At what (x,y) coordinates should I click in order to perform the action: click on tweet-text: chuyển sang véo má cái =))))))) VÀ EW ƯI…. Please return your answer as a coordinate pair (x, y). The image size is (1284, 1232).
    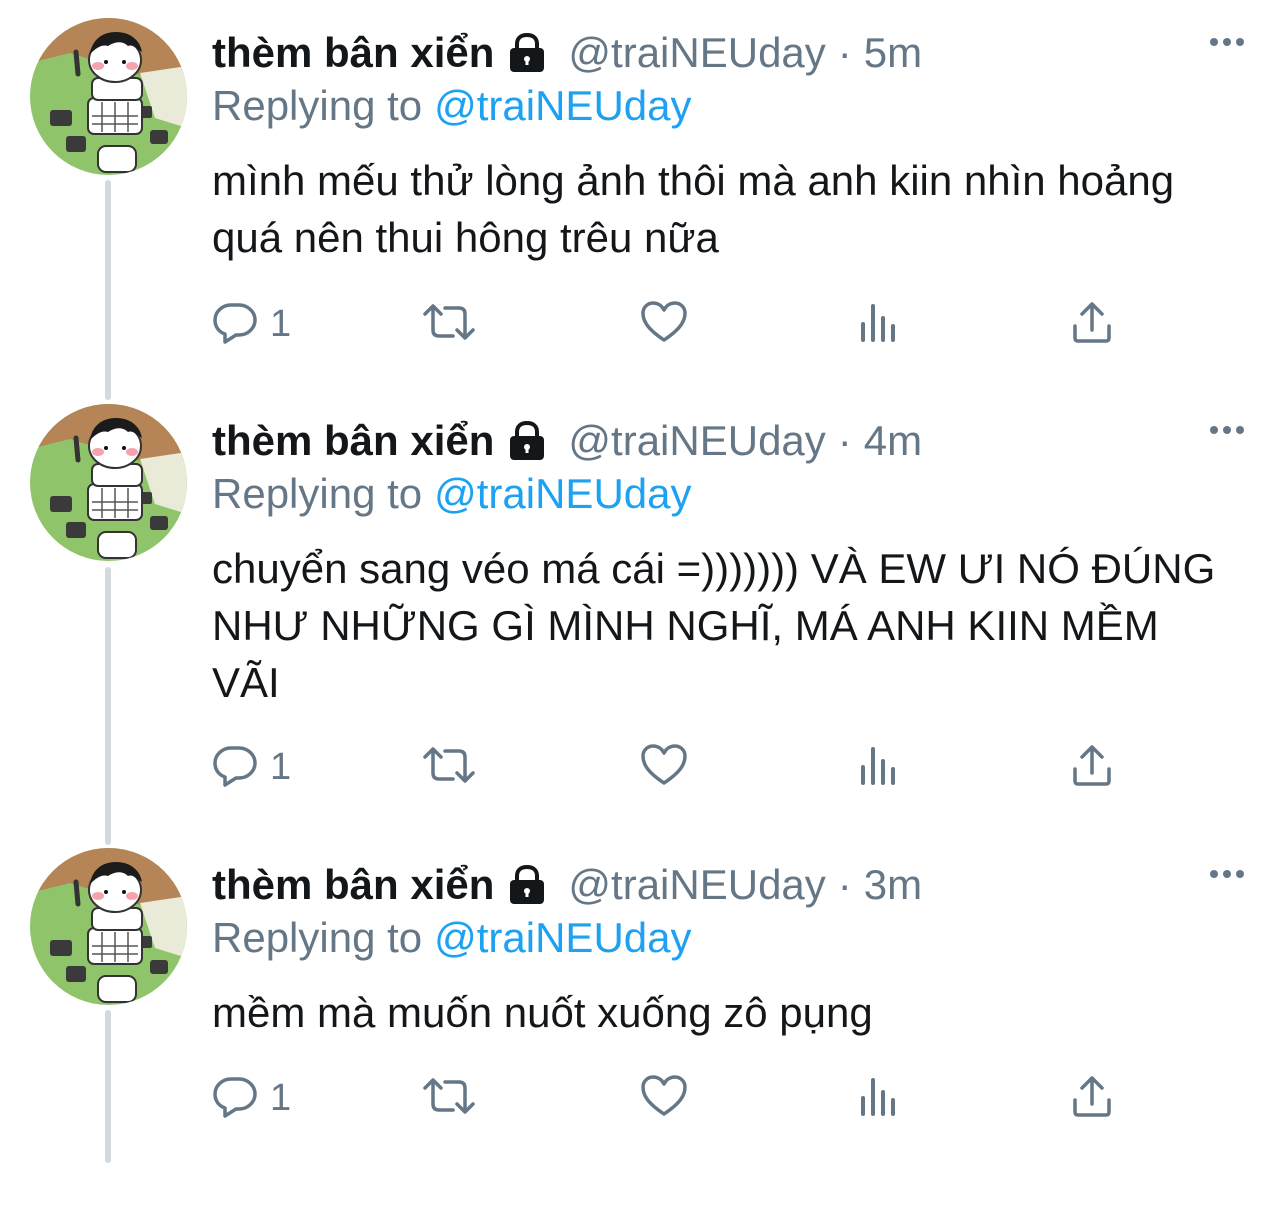
    Looking at the image, I should click on (714, 625).